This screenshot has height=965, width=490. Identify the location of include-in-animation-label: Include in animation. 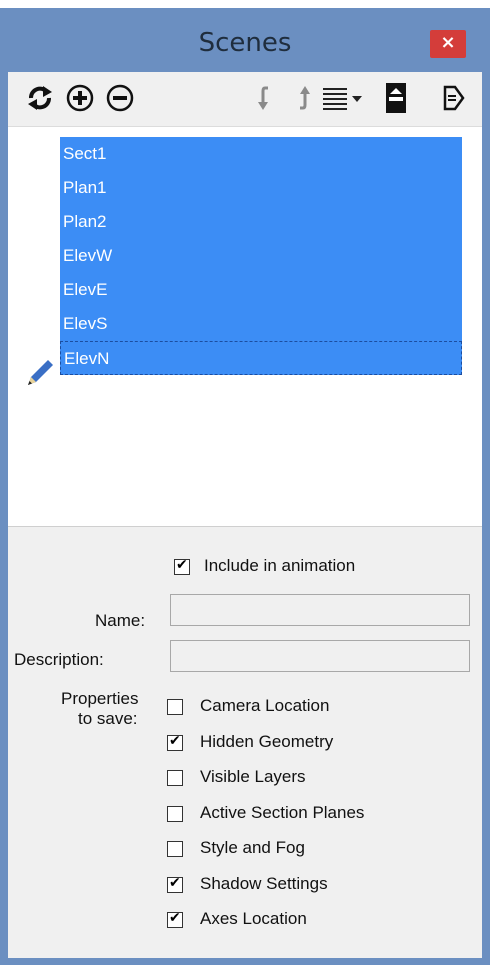
(280, 565).